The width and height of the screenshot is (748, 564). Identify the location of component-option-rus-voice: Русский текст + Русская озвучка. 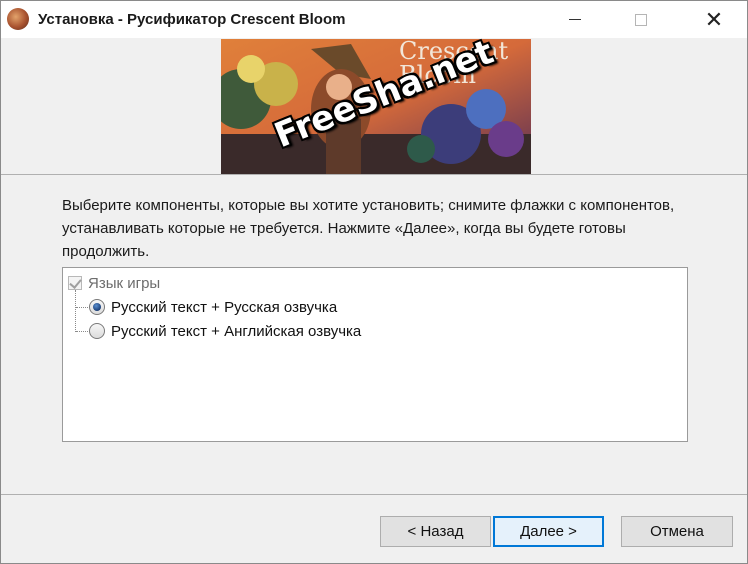
(213, 307).